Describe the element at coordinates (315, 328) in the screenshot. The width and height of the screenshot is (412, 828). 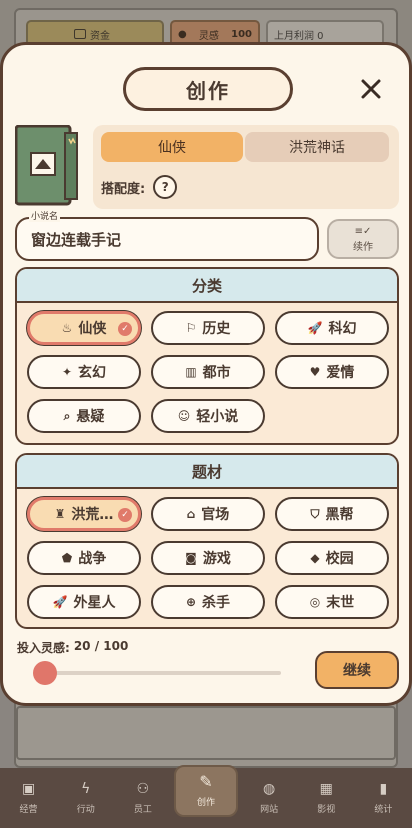
I see `category-option-icon: 🚀` at that location.